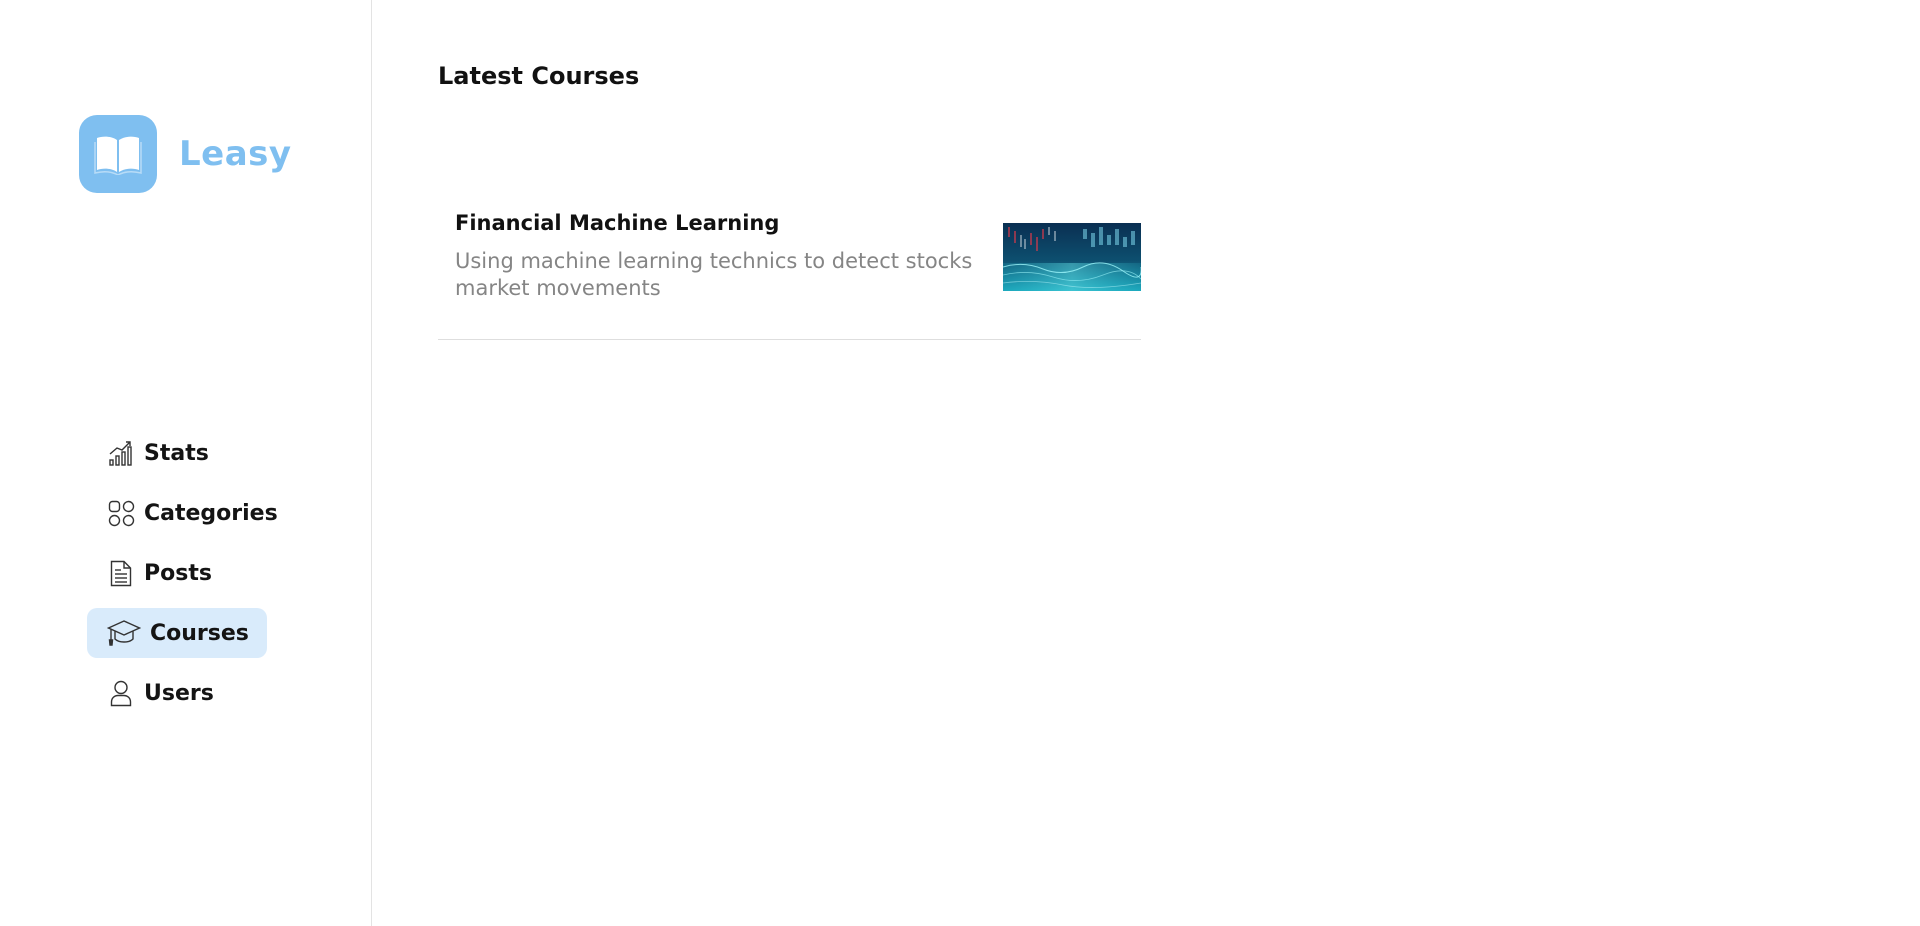 Image resolution: width=1920 pixels, height=926 pixels. I want to click on sidebar-item-courses: Courses, so click(177, 633).